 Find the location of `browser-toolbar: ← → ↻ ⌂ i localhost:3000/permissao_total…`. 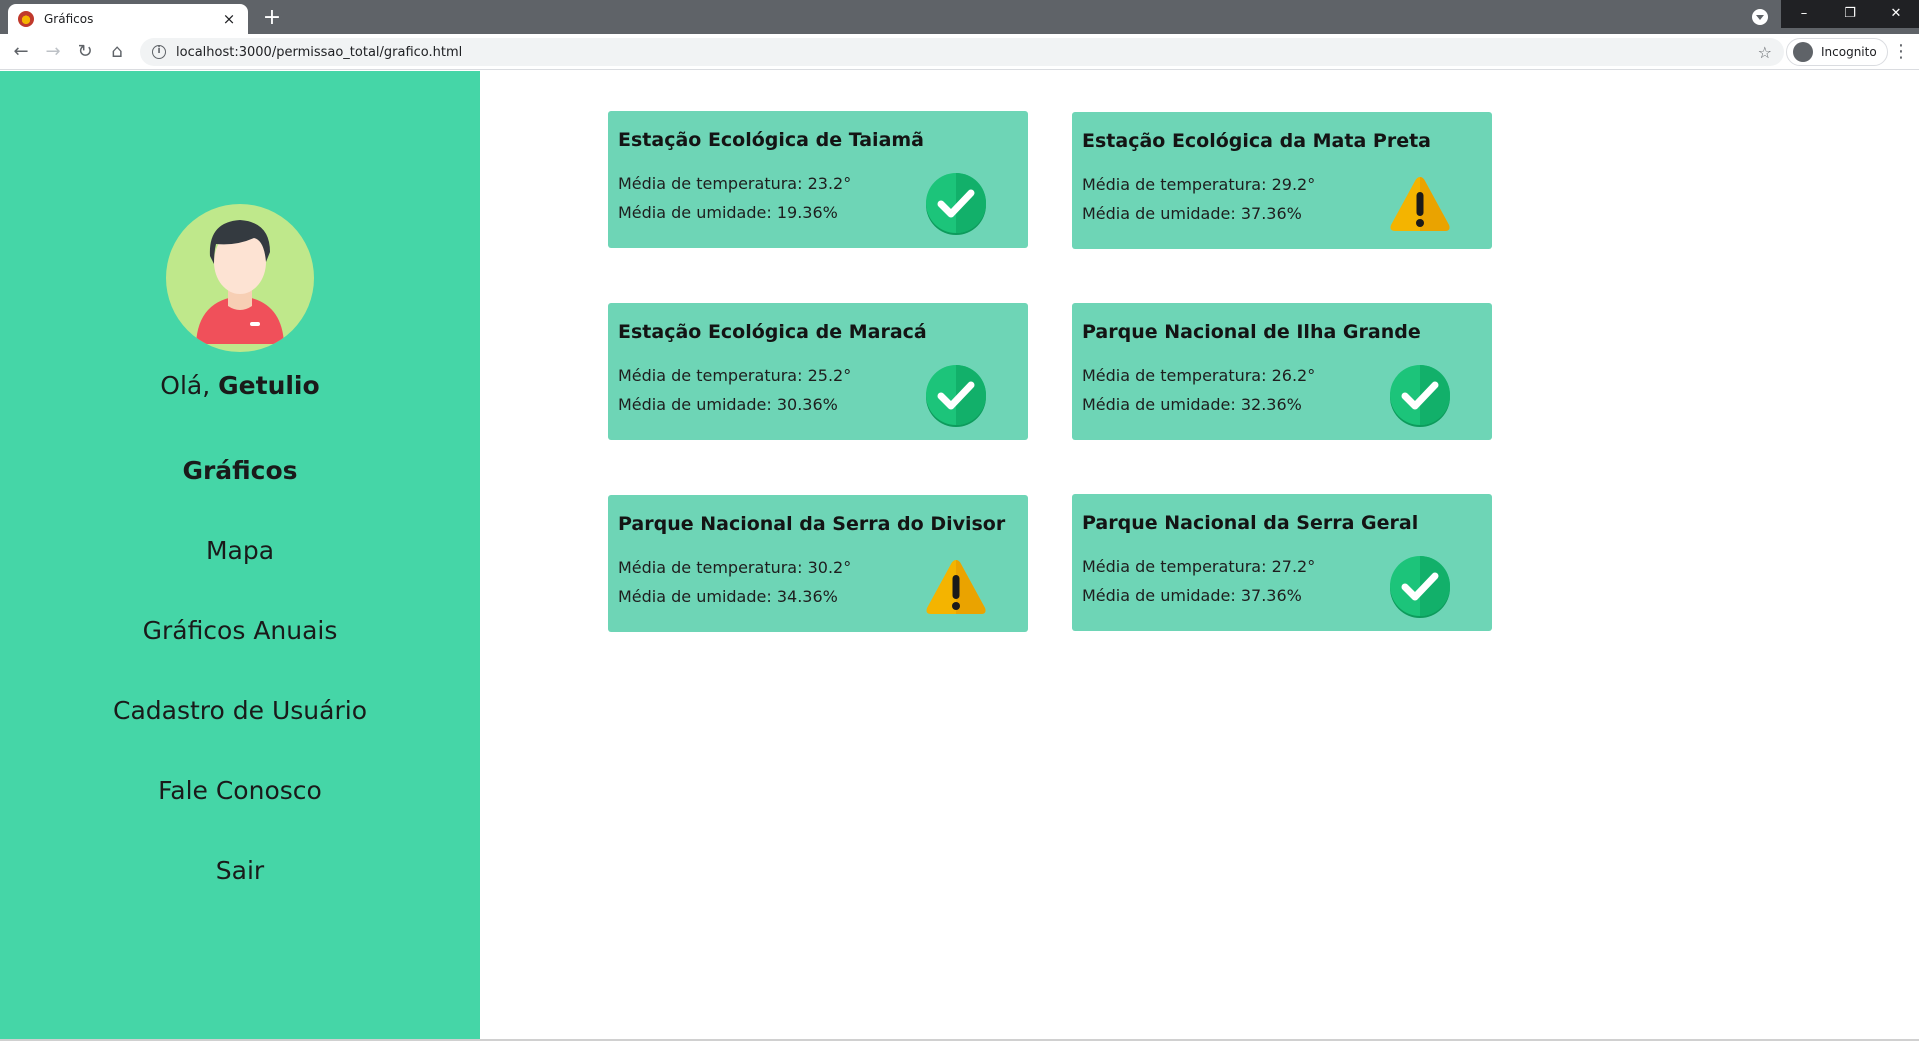

browser-toolbar: ← → ↻ ⌂ i localhost:3000/permissao_total… is located at coordinates (959, 52).